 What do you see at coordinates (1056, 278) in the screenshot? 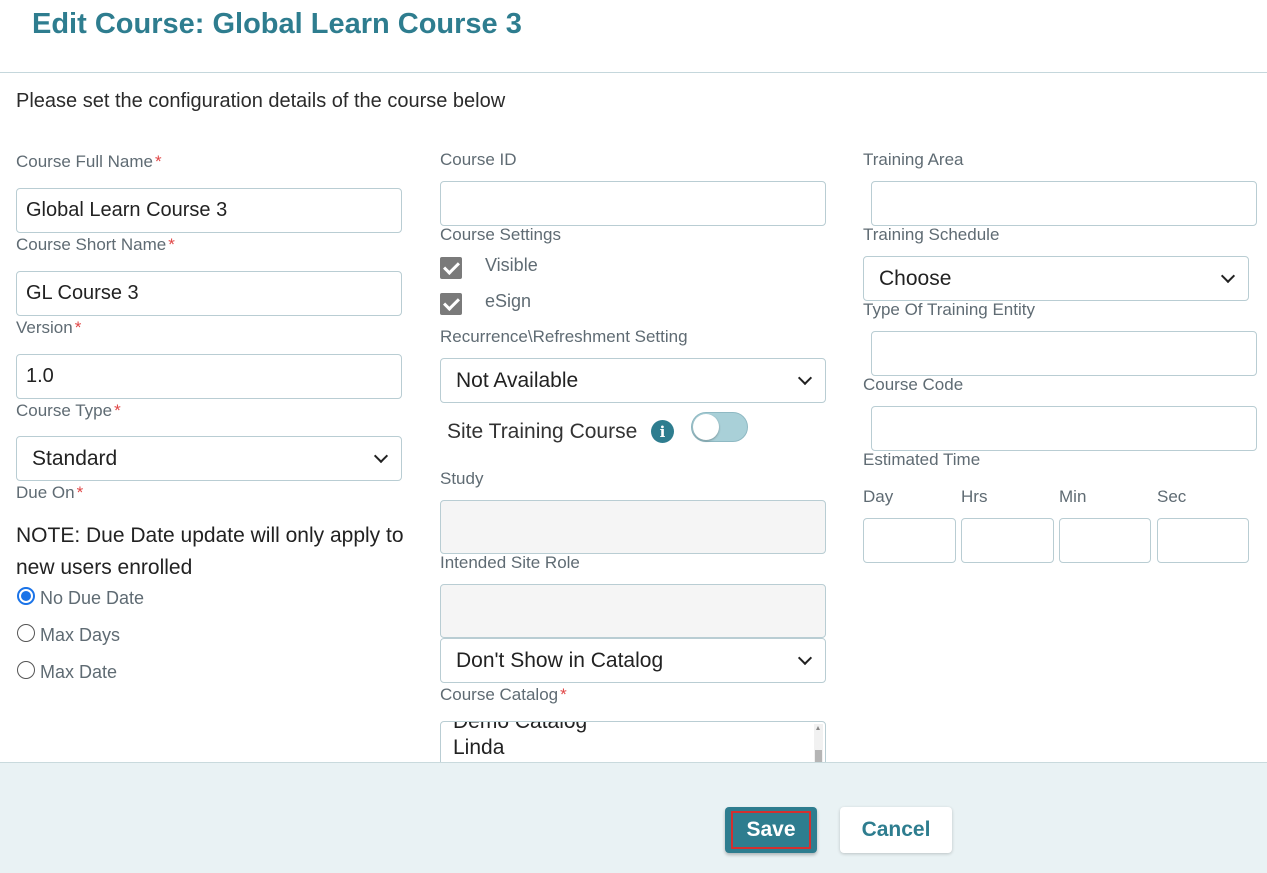
I see `training-schedule-select: Choose` at bounding box center [1056, 278].